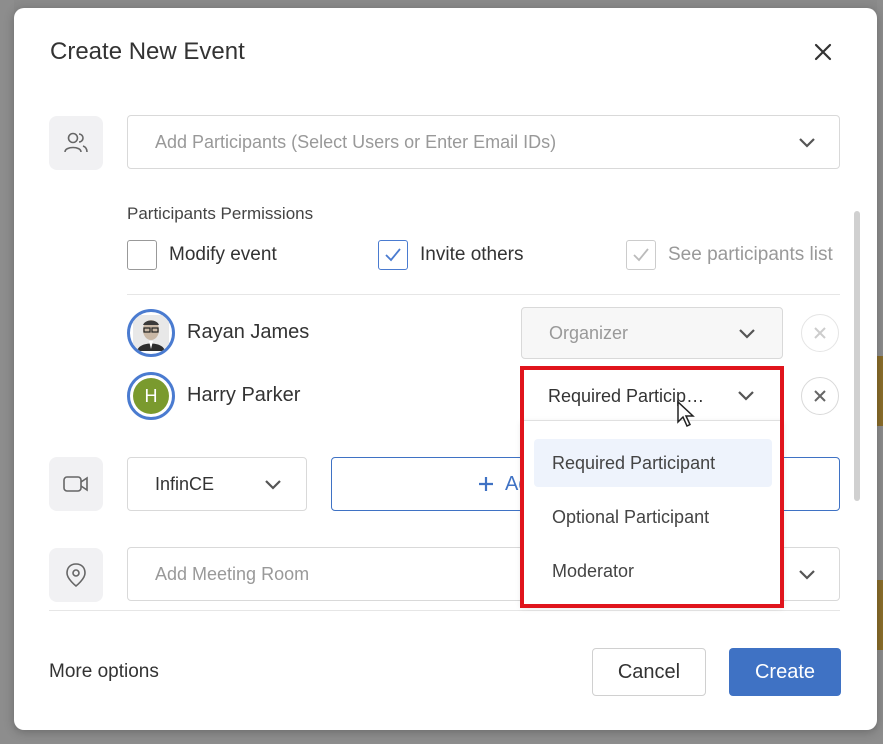  Describe the element at coordinates (142, 255) in the screenshot. I see `modify-event-checkbox` at that location.